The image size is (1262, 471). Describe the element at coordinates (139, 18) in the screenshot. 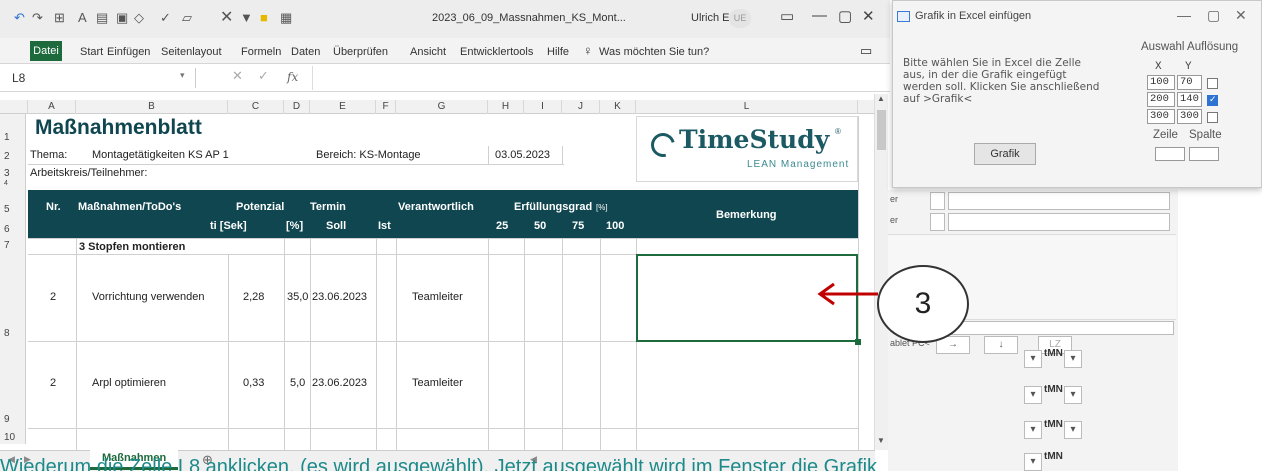

I see `format-icon: ◇` at that location.